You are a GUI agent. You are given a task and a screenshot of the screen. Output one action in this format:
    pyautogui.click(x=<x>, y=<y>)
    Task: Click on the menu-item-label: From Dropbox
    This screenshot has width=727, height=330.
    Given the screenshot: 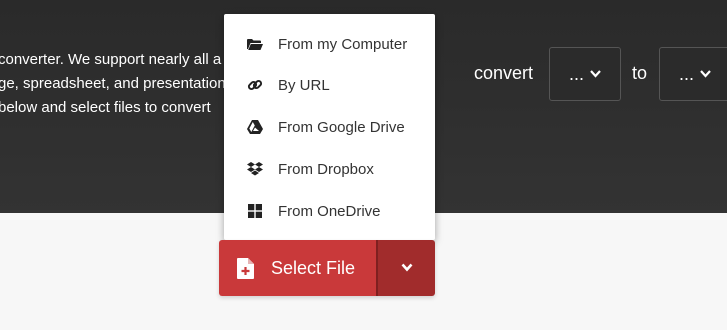 What is the action you would take?
    pyautogui.click(x=326, y=169)
    